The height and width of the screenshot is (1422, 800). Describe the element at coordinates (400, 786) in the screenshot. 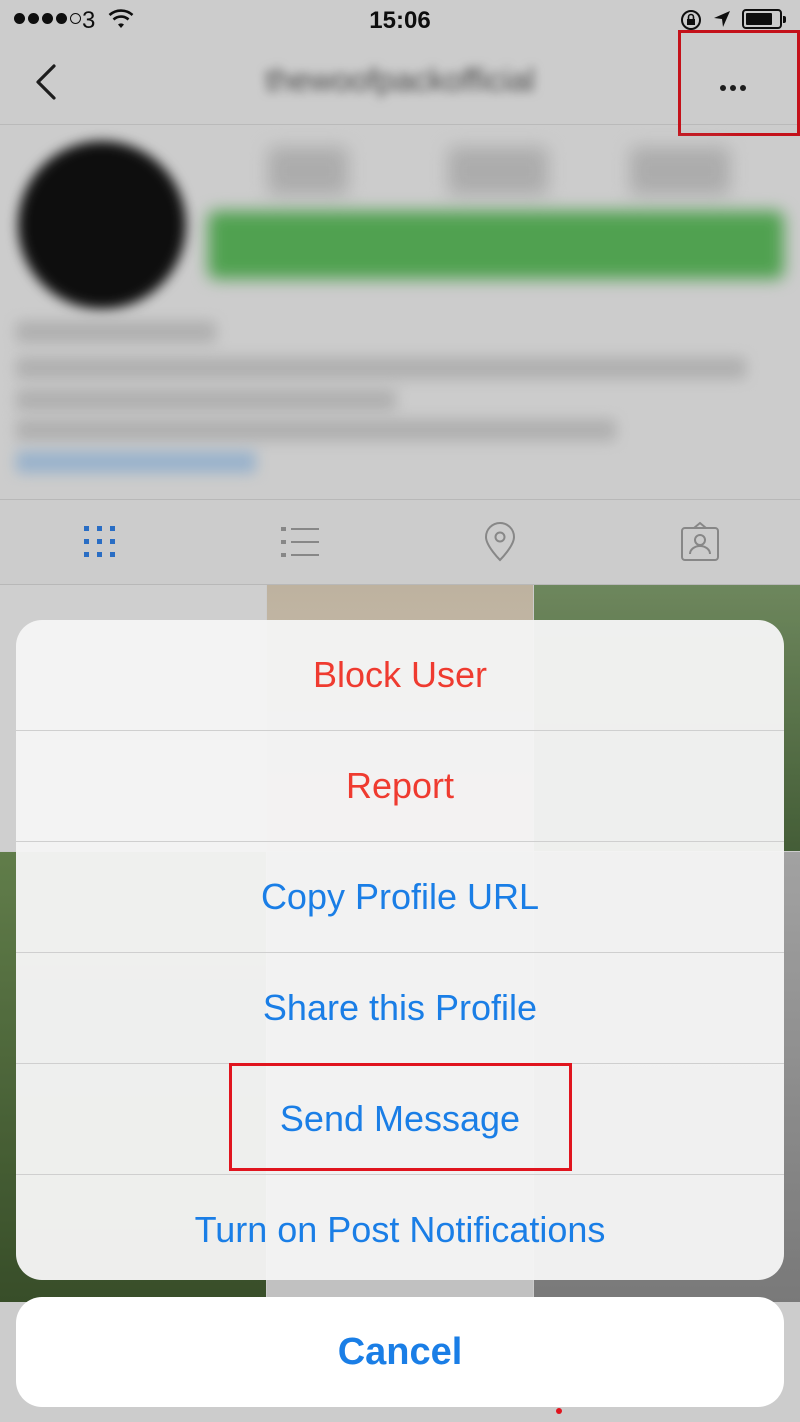

I see `report-button: Report` at that location.